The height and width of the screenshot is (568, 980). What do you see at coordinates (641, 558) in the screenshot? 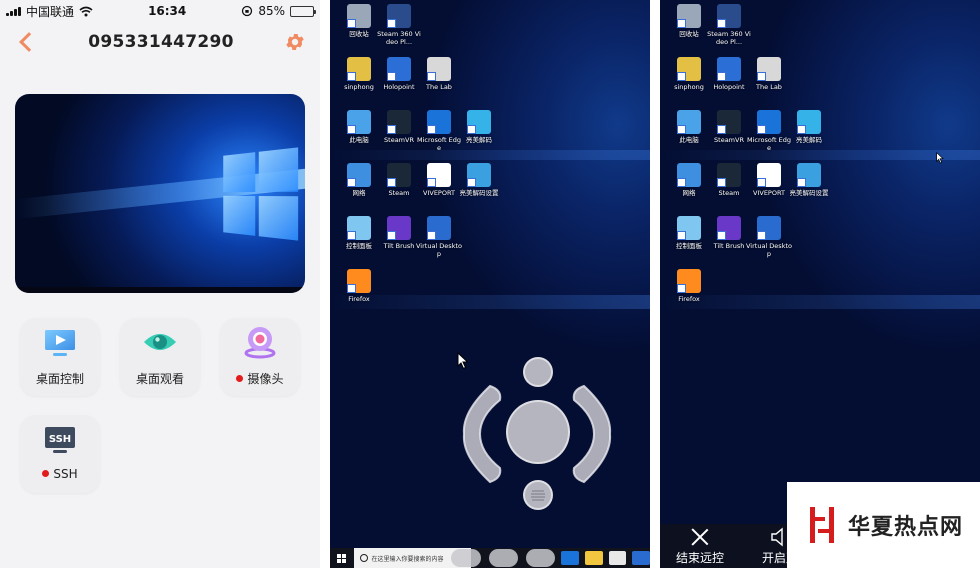
I see `app-taskbar-icon` at bounding box center [641, 558].